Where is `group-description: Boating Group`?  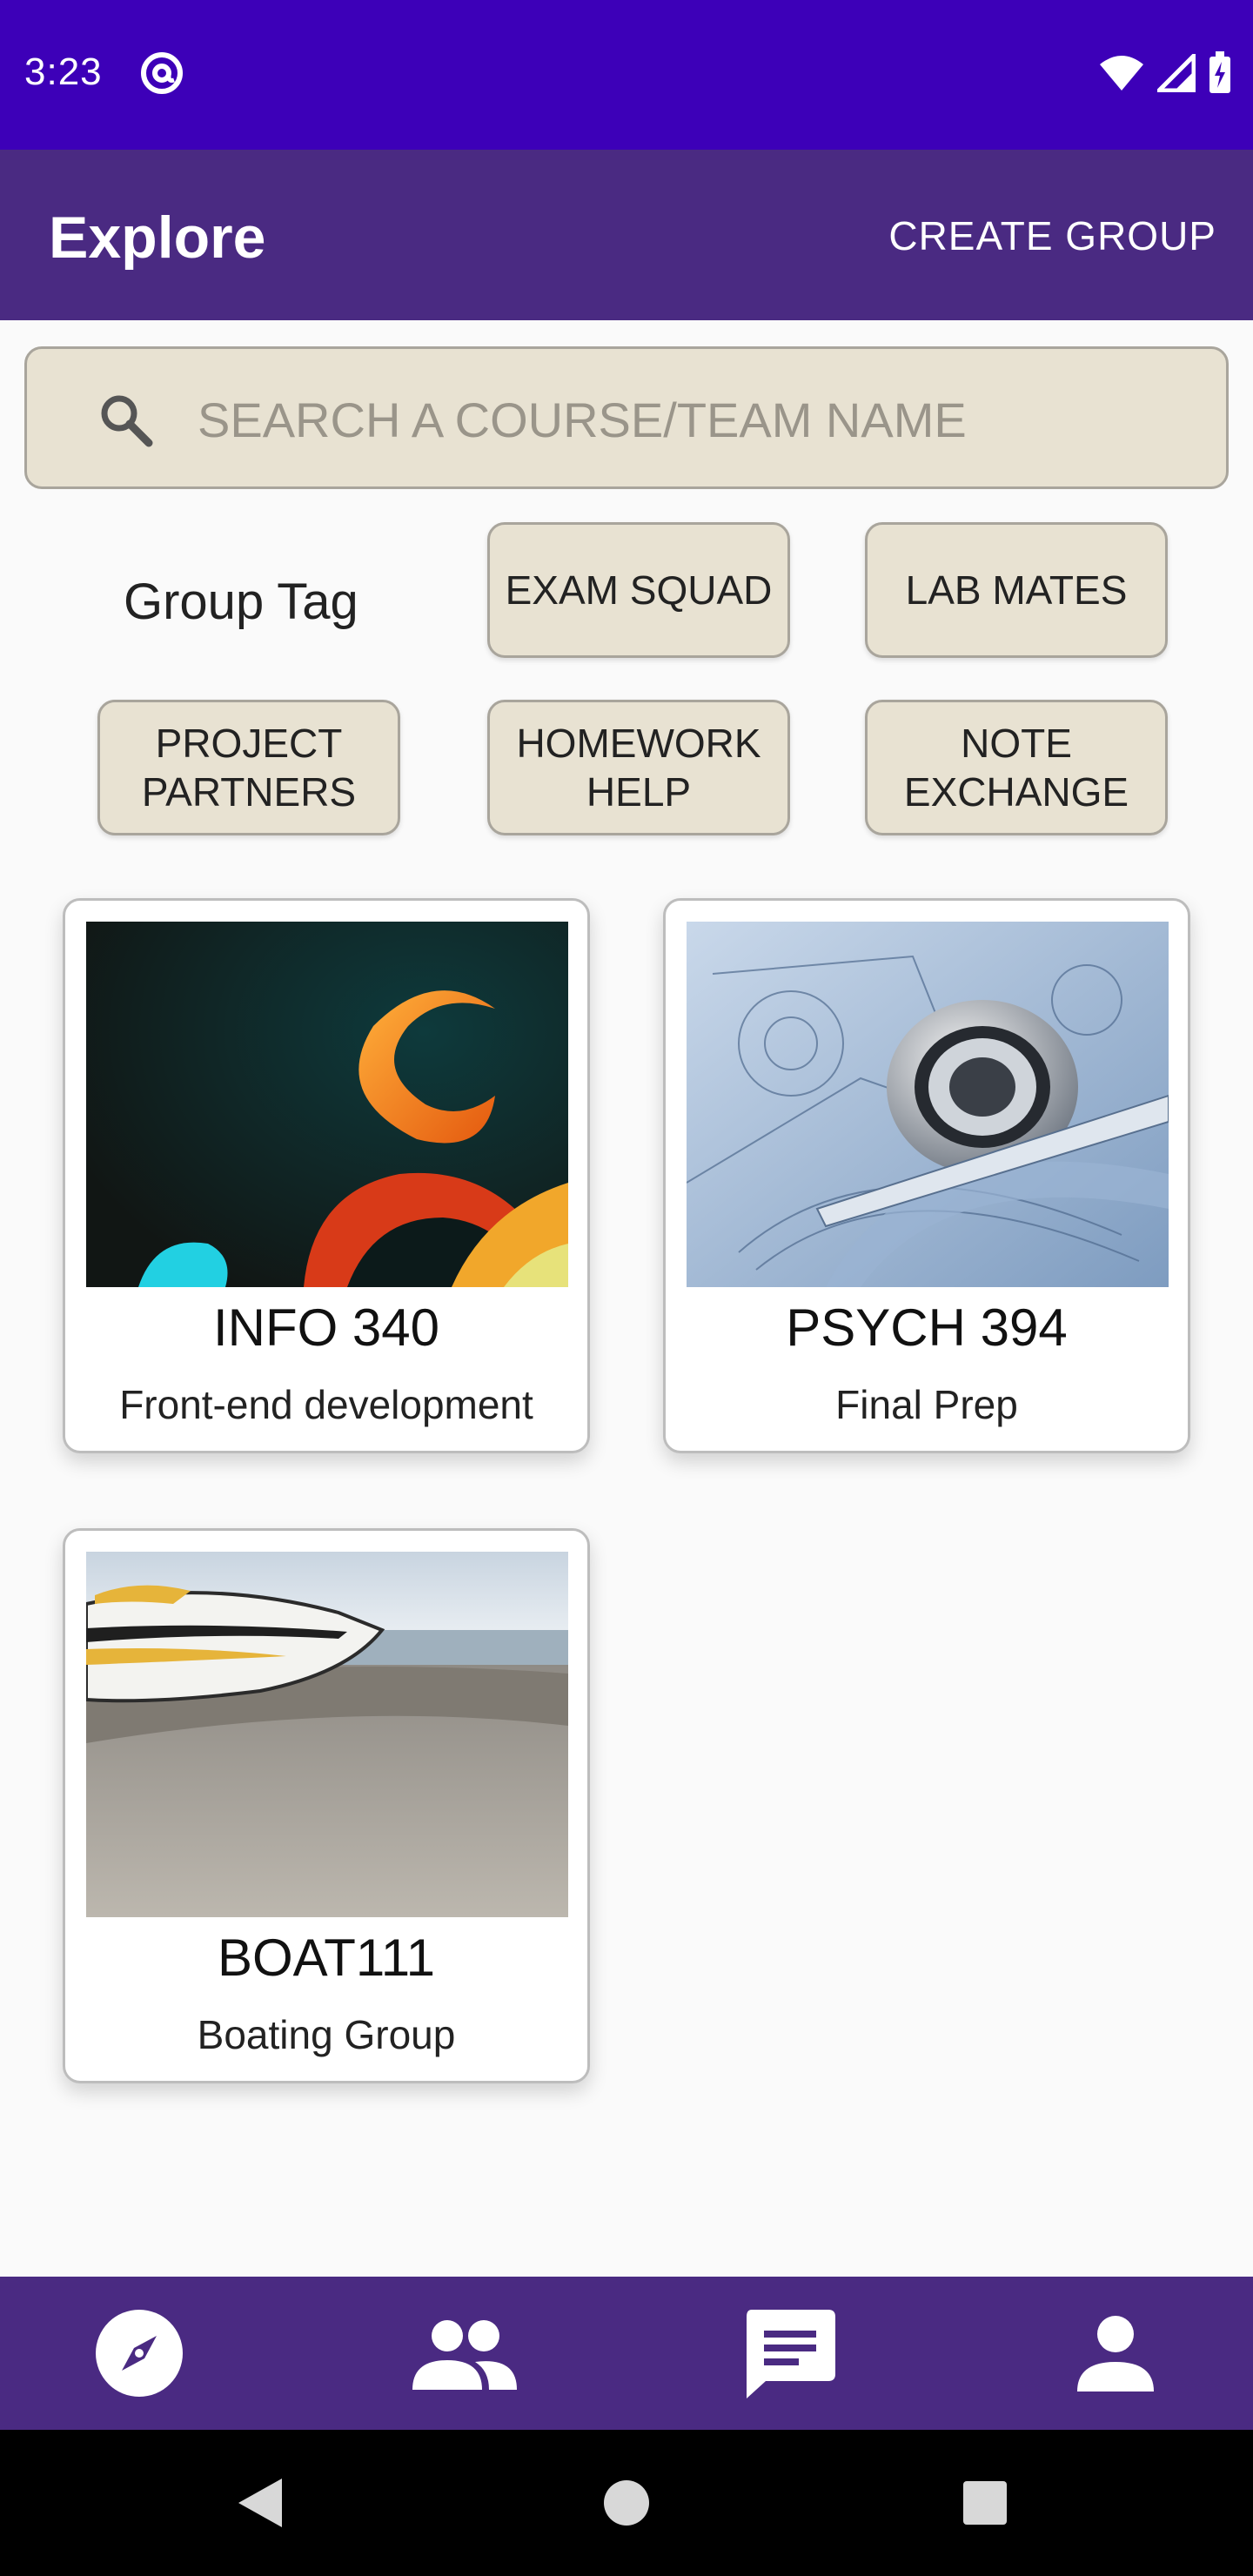
group-description: Boating Group is located at coordinates (326, 2035).